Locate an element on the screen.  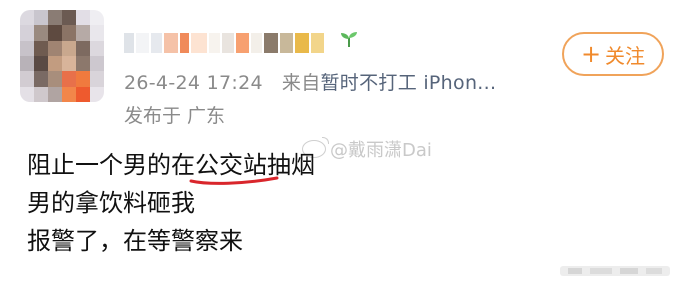
follow-button: + 关注 is located at coordinates (613, 54).